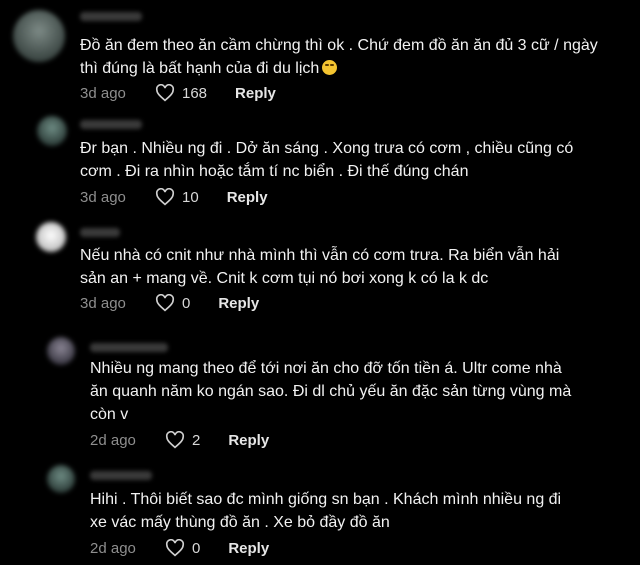 This screenshot has height=565, width=640. Describe the element at coordinates (181, 93) in the screenshot. I see `like-button: 168` at that location.